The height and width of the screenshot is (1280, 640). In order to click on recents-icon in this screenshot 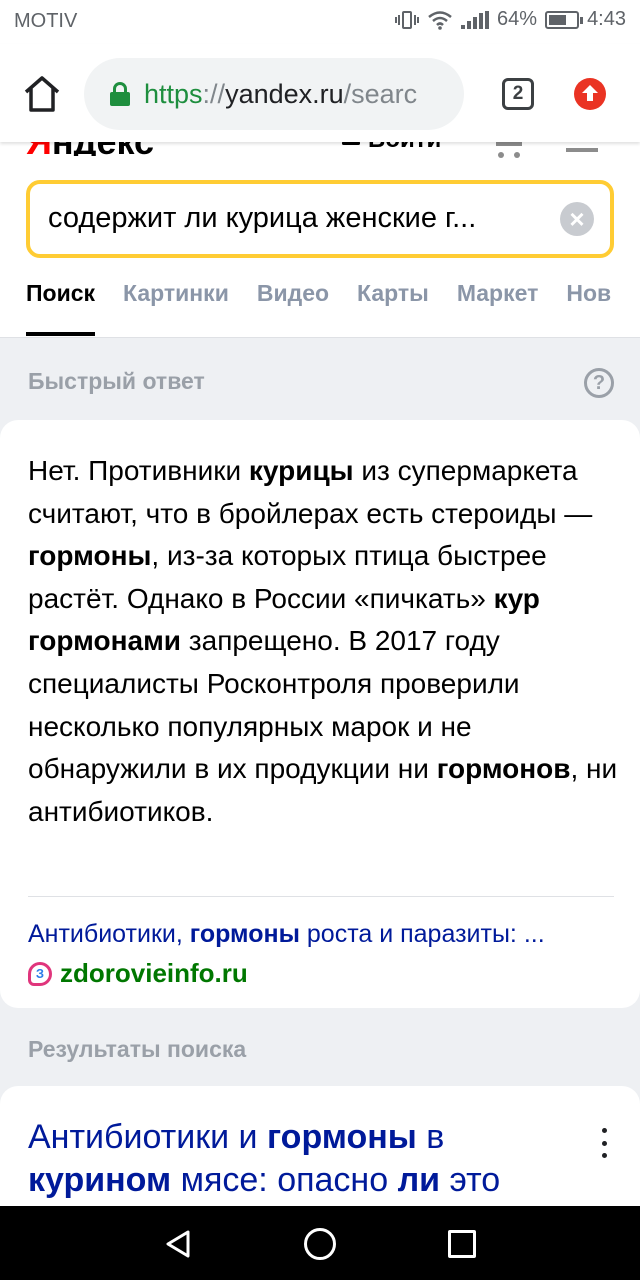, I will do `click(462, 1244)`.